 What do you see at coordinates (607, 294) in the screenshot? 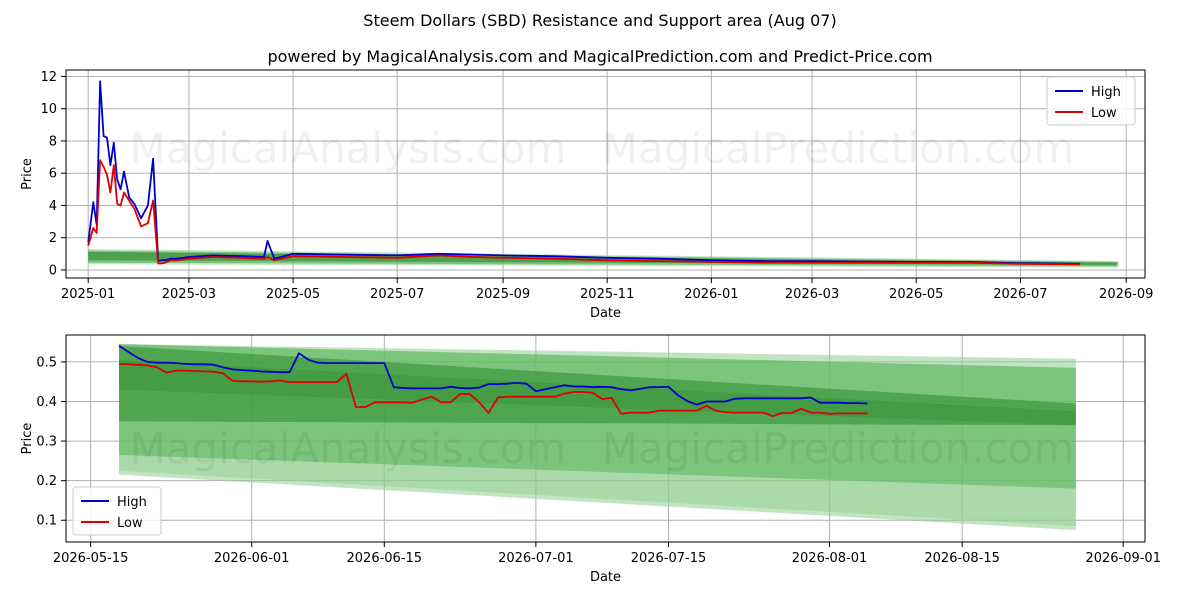
I see `x-tick-label: 2025-11` at bounding box center [607, 294].